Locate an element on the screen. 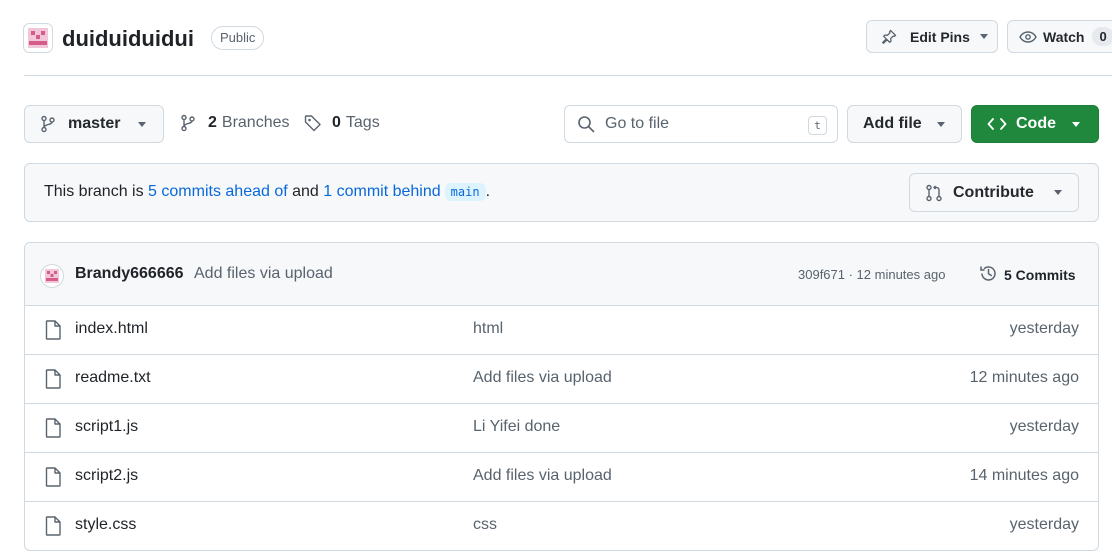 Image resolution: width=1112 pixels, height=558 pixels. code-label: Code is located at coordinates (1036, 123).